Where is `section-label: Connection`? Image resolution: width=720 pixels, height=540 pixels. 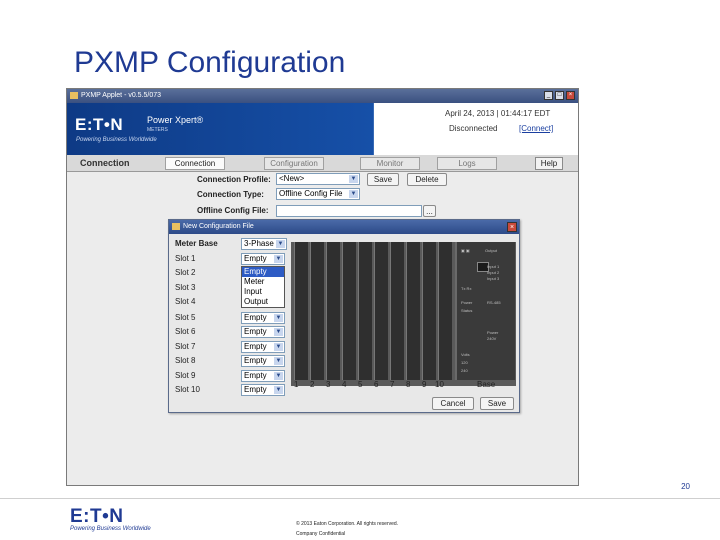 section-label: Connection is located at coordinates (105, 163).